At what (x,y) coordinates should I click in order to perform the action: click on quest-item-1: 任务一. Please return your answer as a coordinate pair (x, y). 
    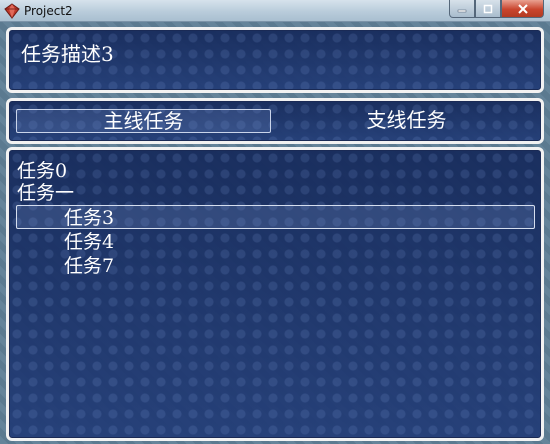
    Looking at the image, I should click on (45, 193).